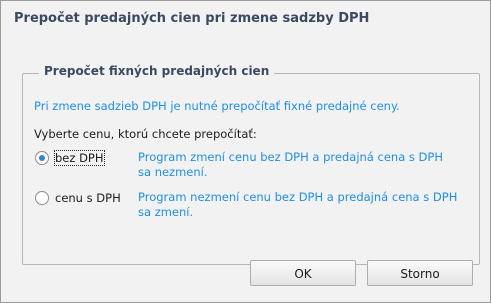 This screenshot has width=491, height=303. What do you see at coordinates (42, 198) in the screenshot?
I see `radio-with-vat` at bounding box center [42, 198].